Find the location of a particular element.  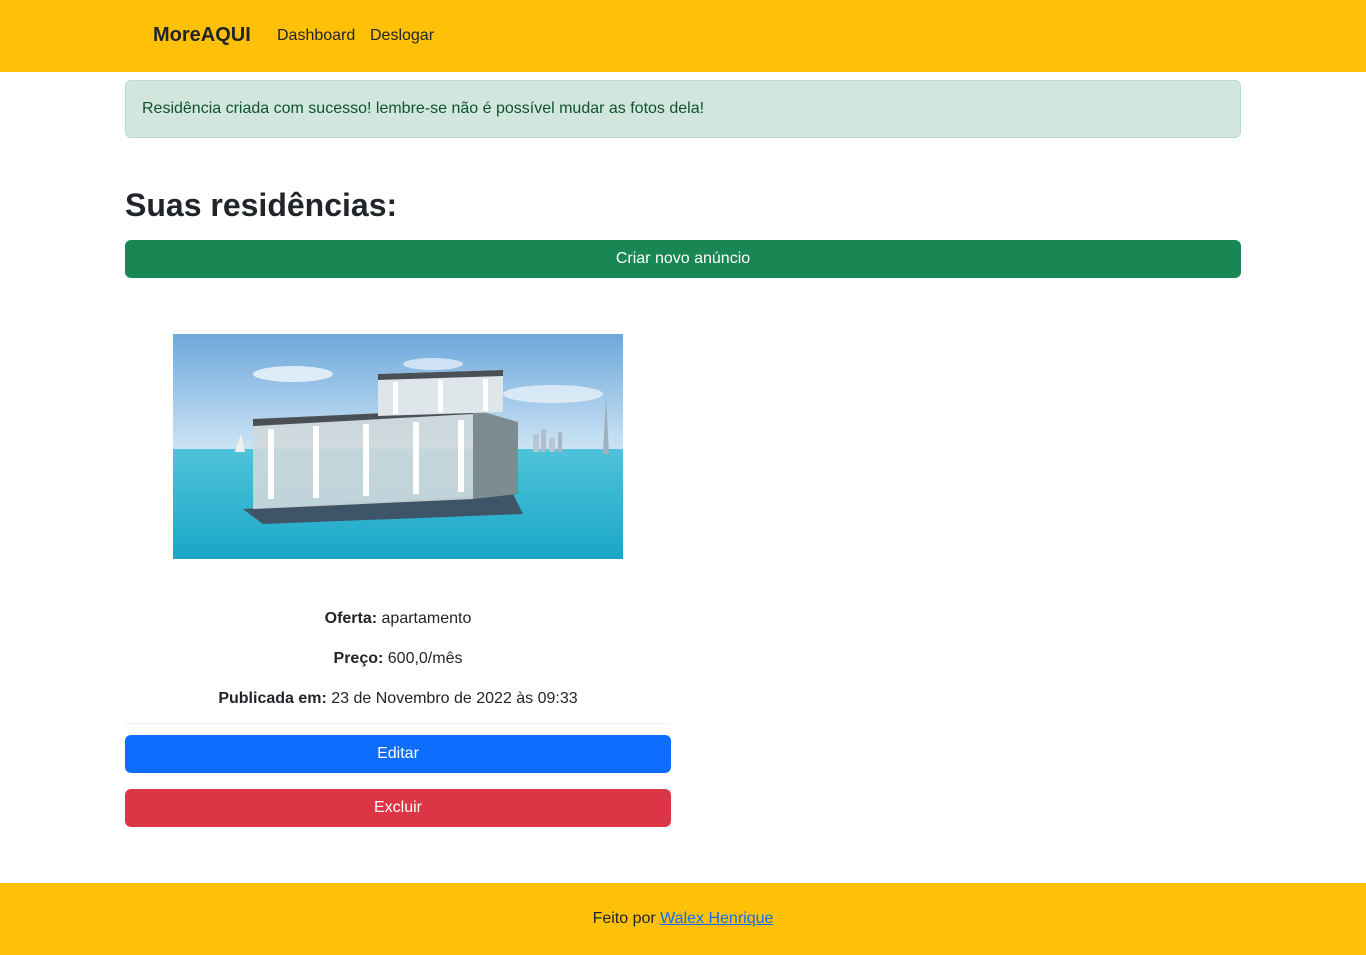

published-value: 23 de Novembro de 2022 às 09:33 is located at coordinates (454, 698).